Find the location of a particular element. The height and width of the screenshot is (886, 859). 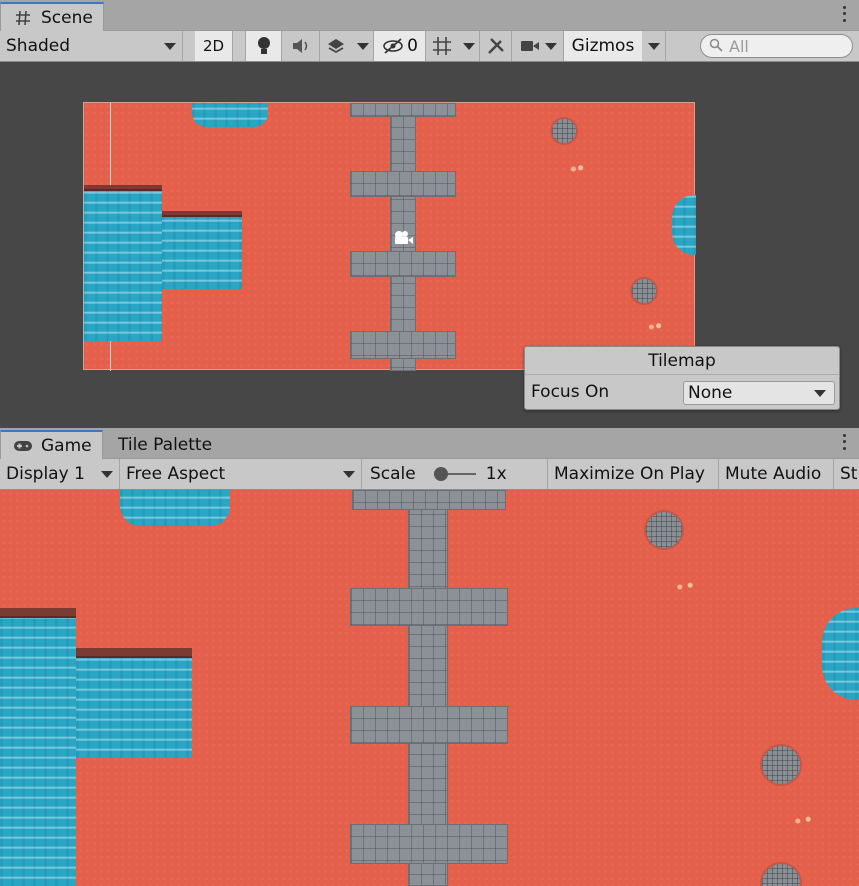

tools-button is located at coordinates (496, 46).